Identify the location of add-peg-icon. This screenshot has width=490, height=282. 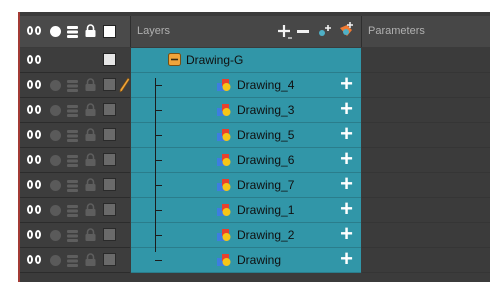
(324, 31).